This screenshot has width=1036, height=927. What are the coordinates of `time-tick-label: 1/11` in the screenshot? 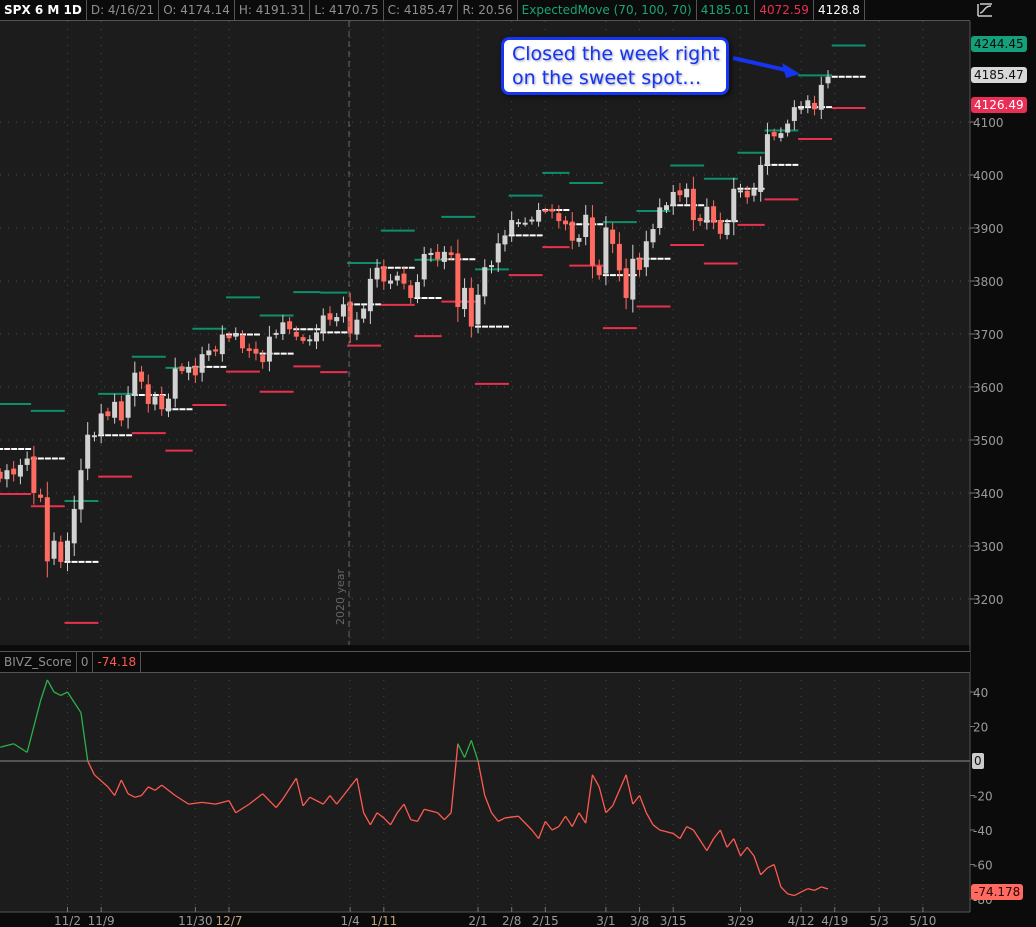 It's located at (383, 920).